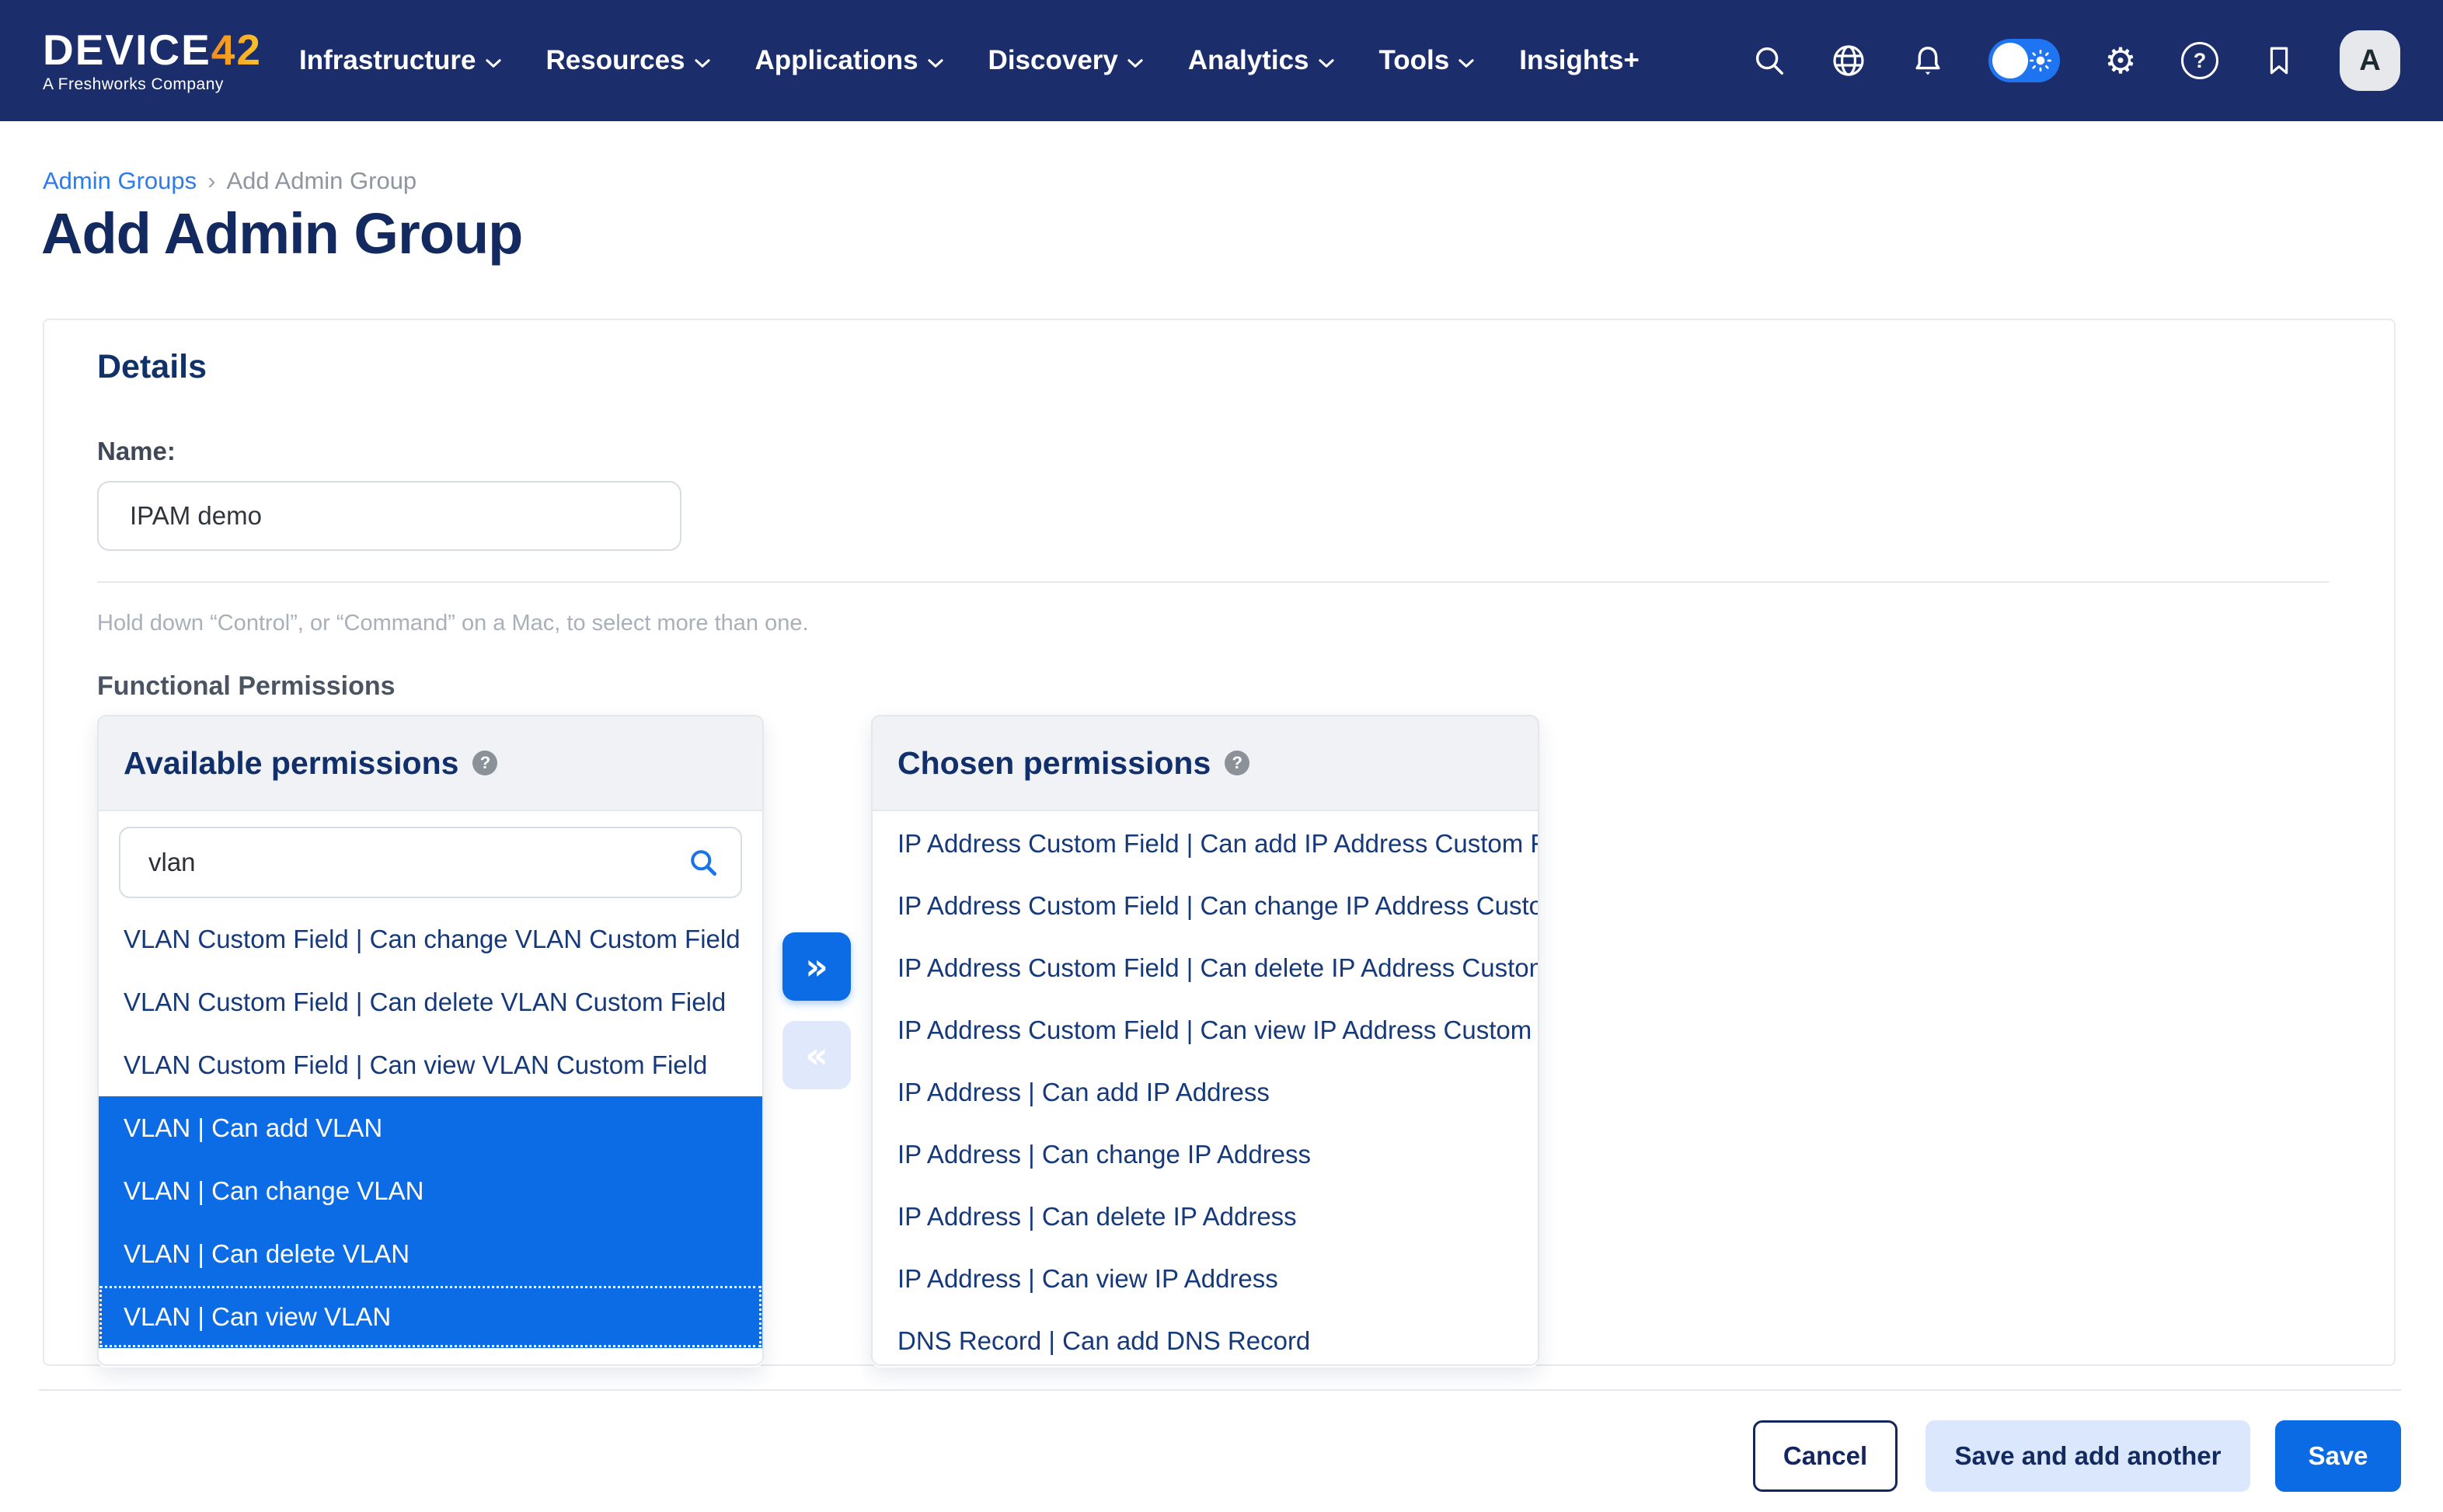 This screenshot has width=2443, height=1512. Describe the element at coordinates (127, 50) in the screenshot. I see `logo-text: DEVICE` at that location.